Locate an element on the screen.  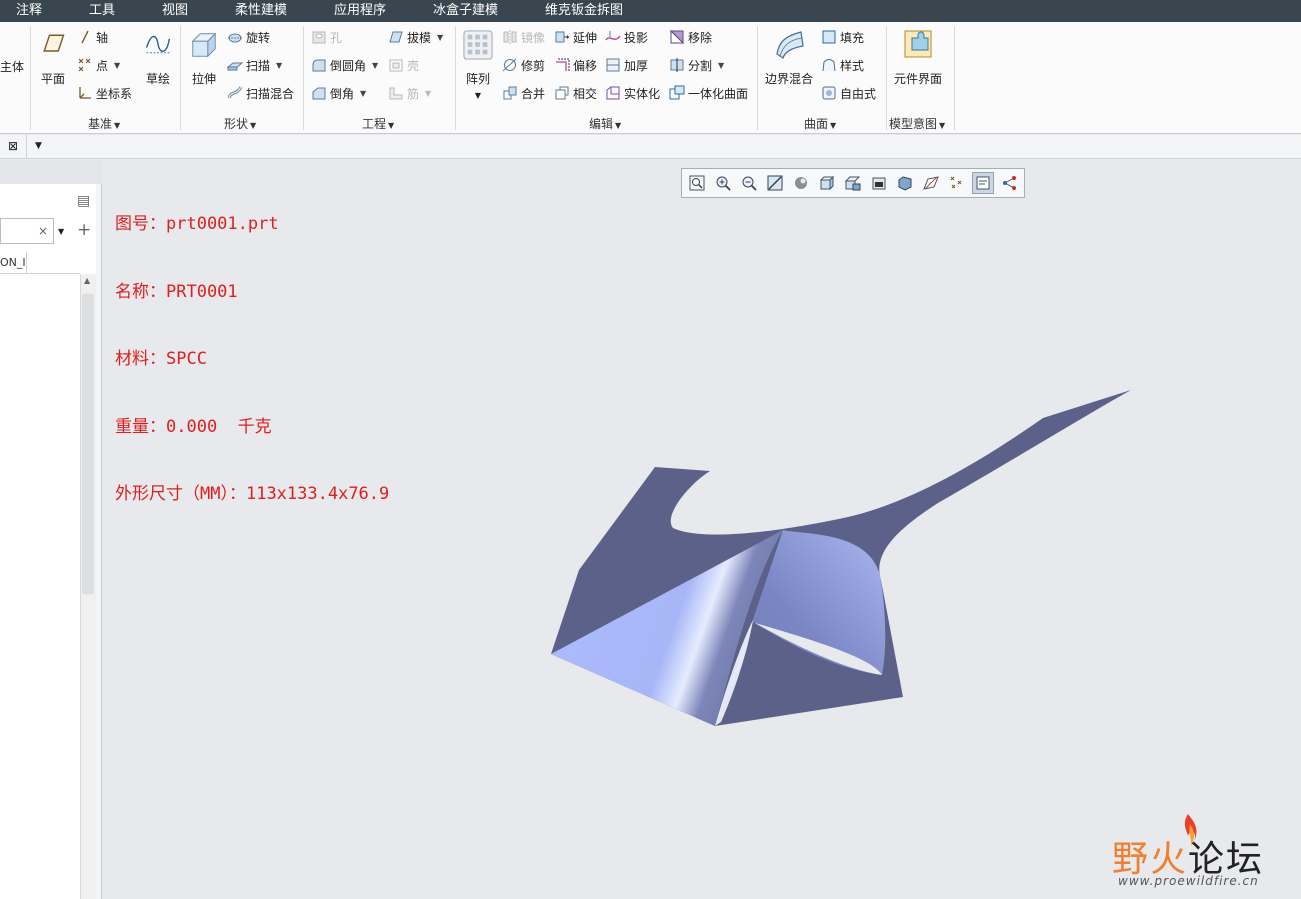
offset-button: 偏移 is located at coordinates (575, 65).